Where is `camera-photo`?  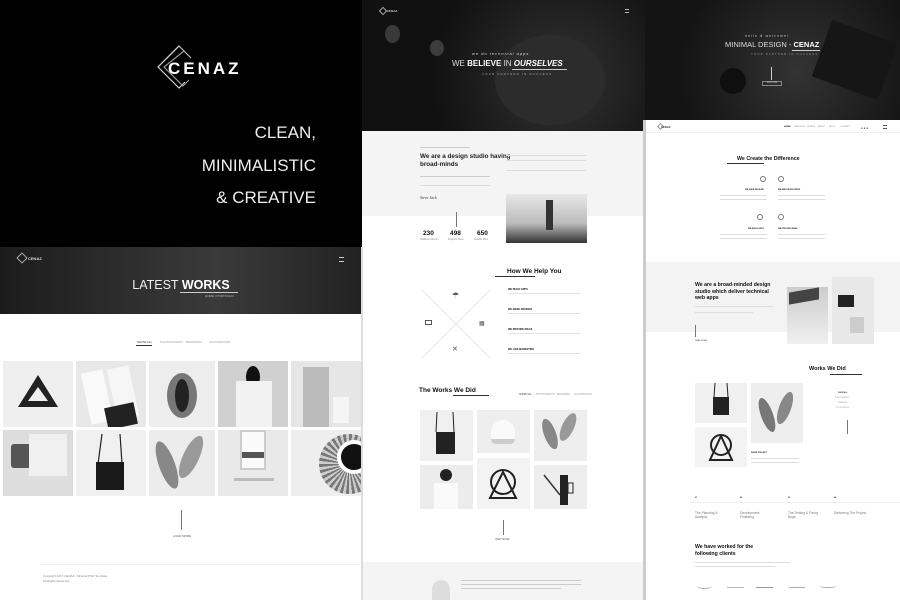
camera-photo is located at coordinates (853, 310).